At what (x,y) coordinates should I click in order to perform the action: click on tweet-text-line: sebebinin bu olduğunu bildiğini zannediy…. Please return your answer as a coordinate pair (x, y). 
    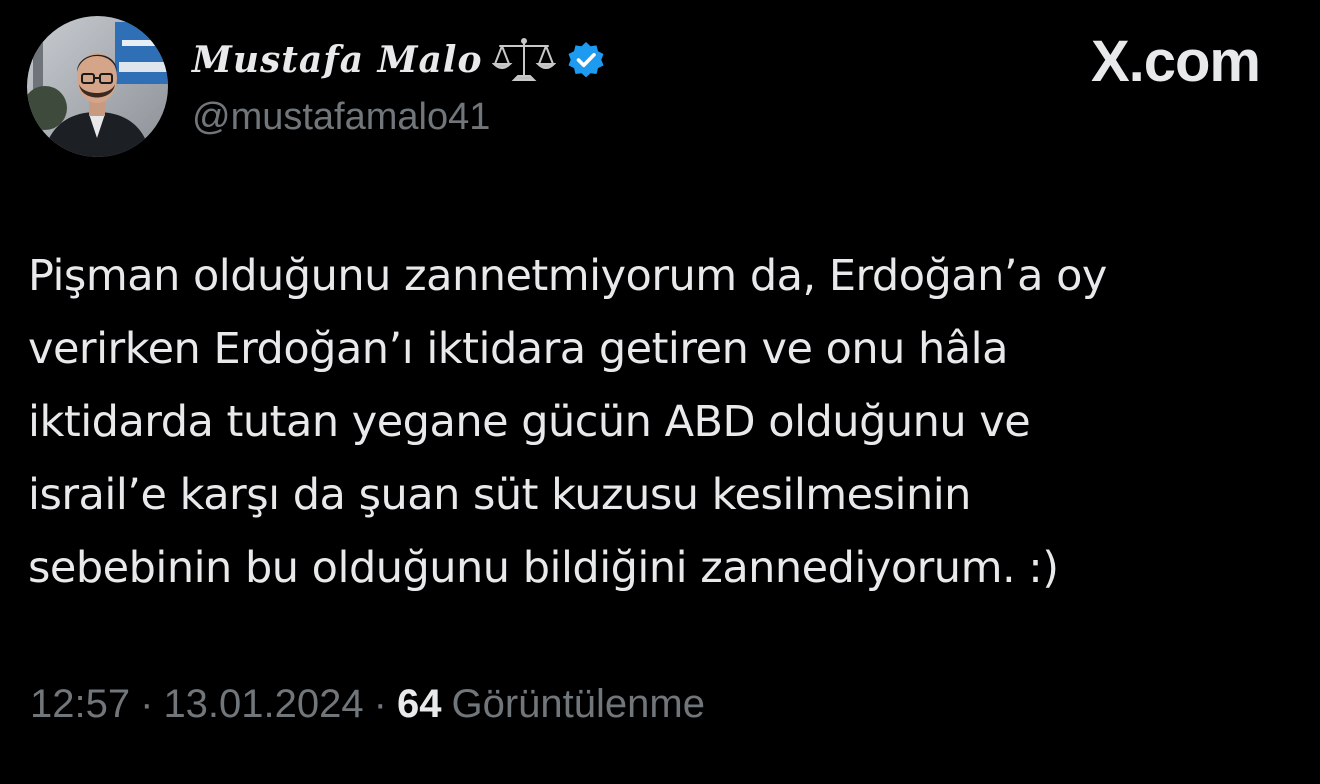
    Looking at the image, I should click on (543, 568).